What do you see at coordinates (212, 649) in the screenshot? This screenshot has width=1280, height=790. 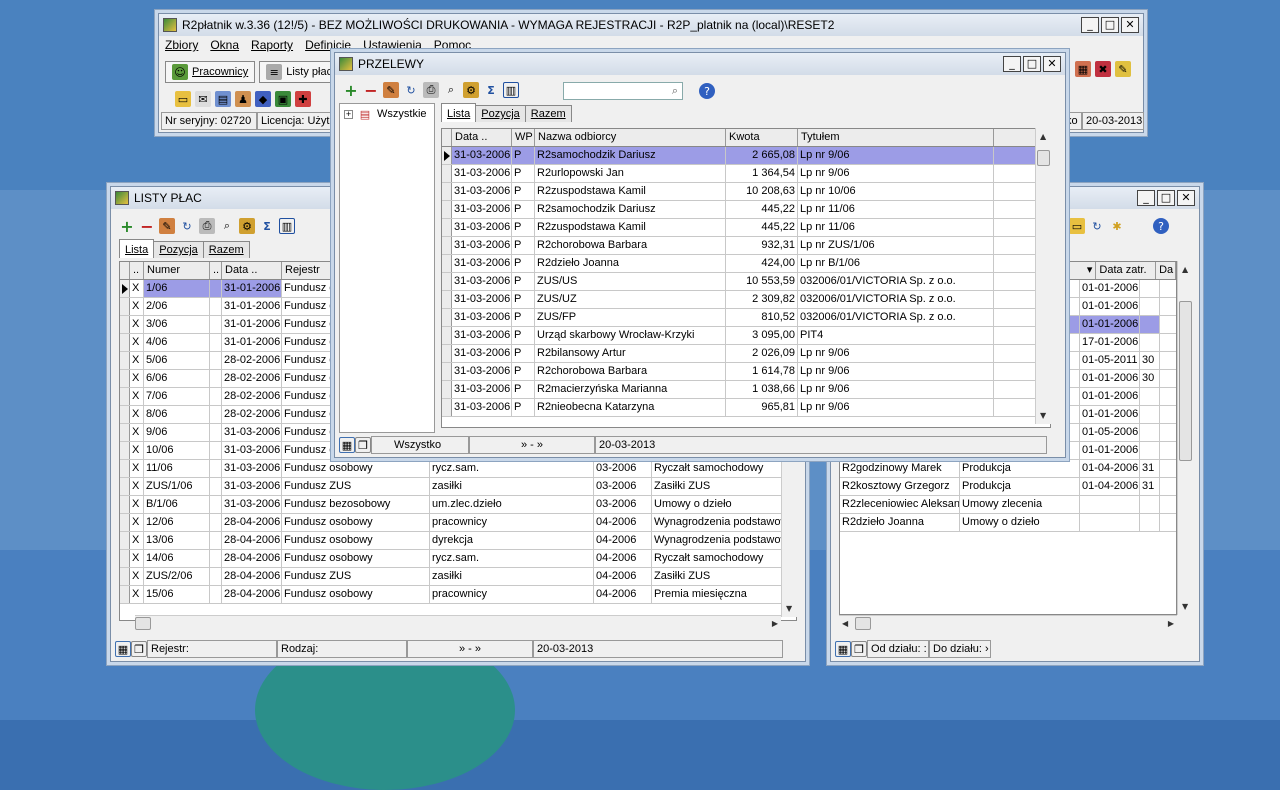 I see `filter-rejestr: Rejestr:` at bounding box center [212, 649].